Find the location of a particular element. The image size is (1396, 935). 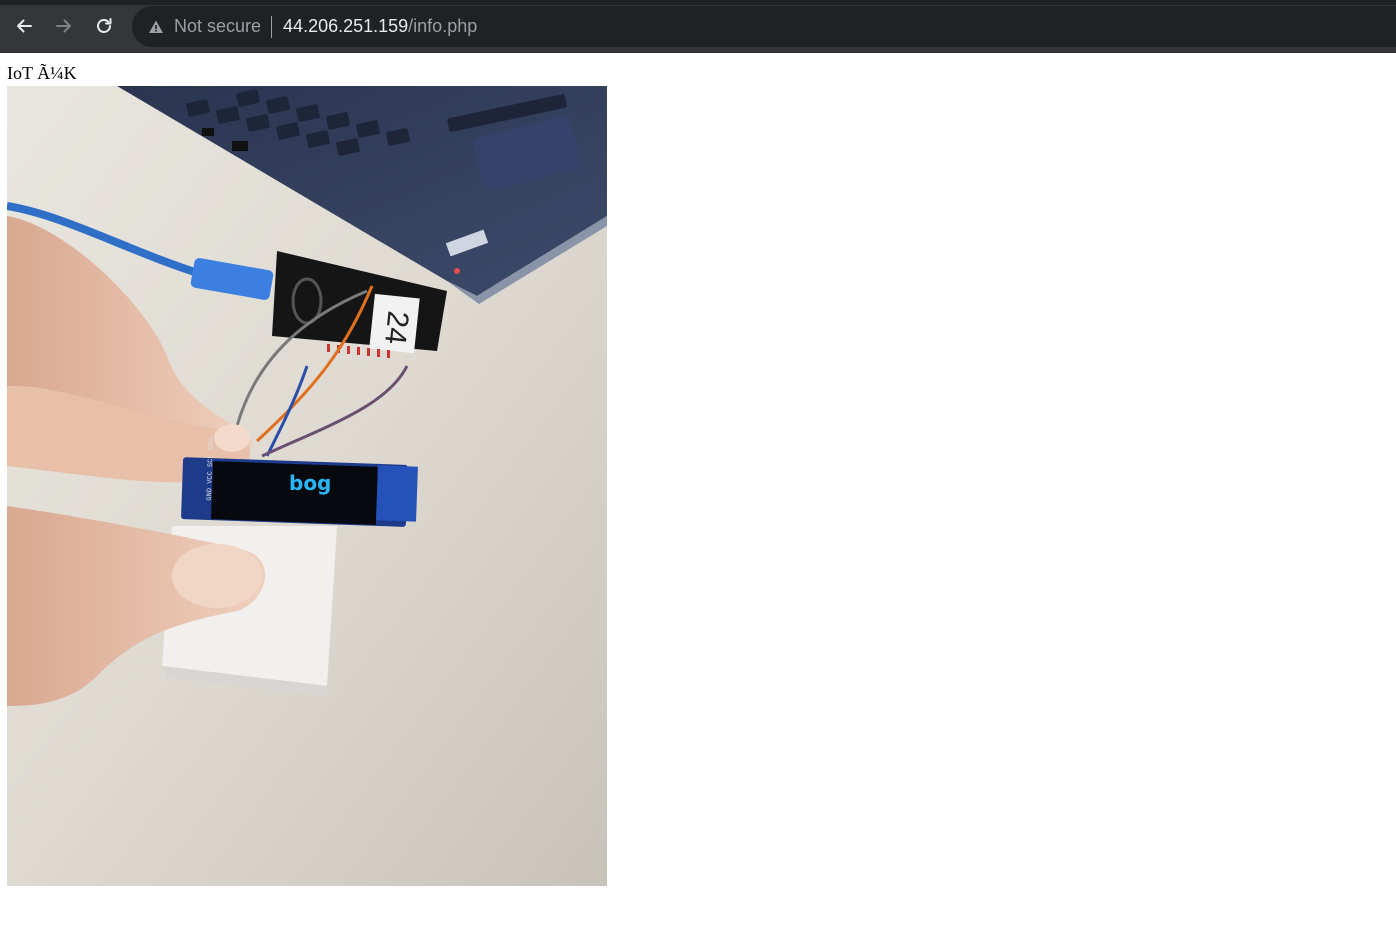

board-label: 24 is located at coordinates (396, 327).